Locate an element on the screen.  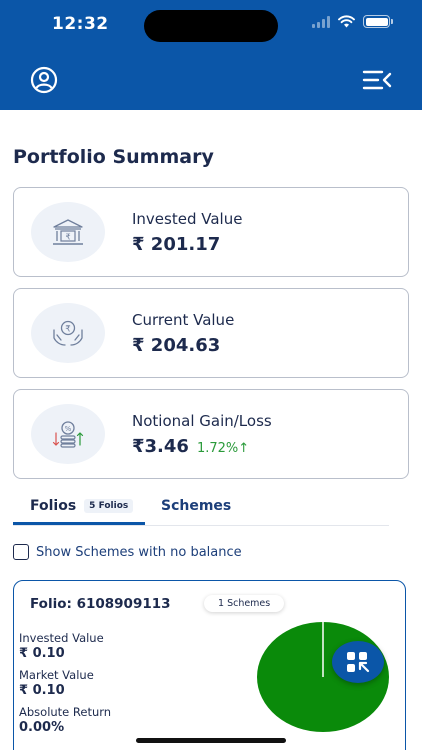
folio-market-value: ₹ 0.10 is located at coordinates (42, 690).